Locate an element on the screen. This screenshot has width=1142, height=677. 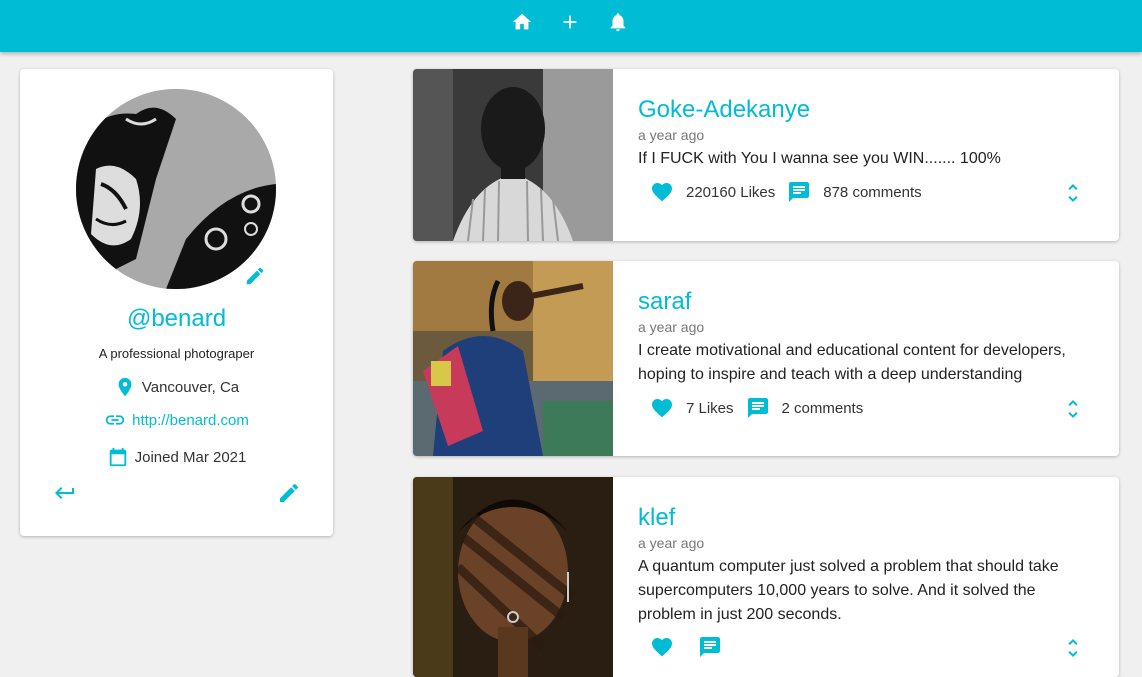
like-count: 220160 Likes is located at coordinates (731, 192).